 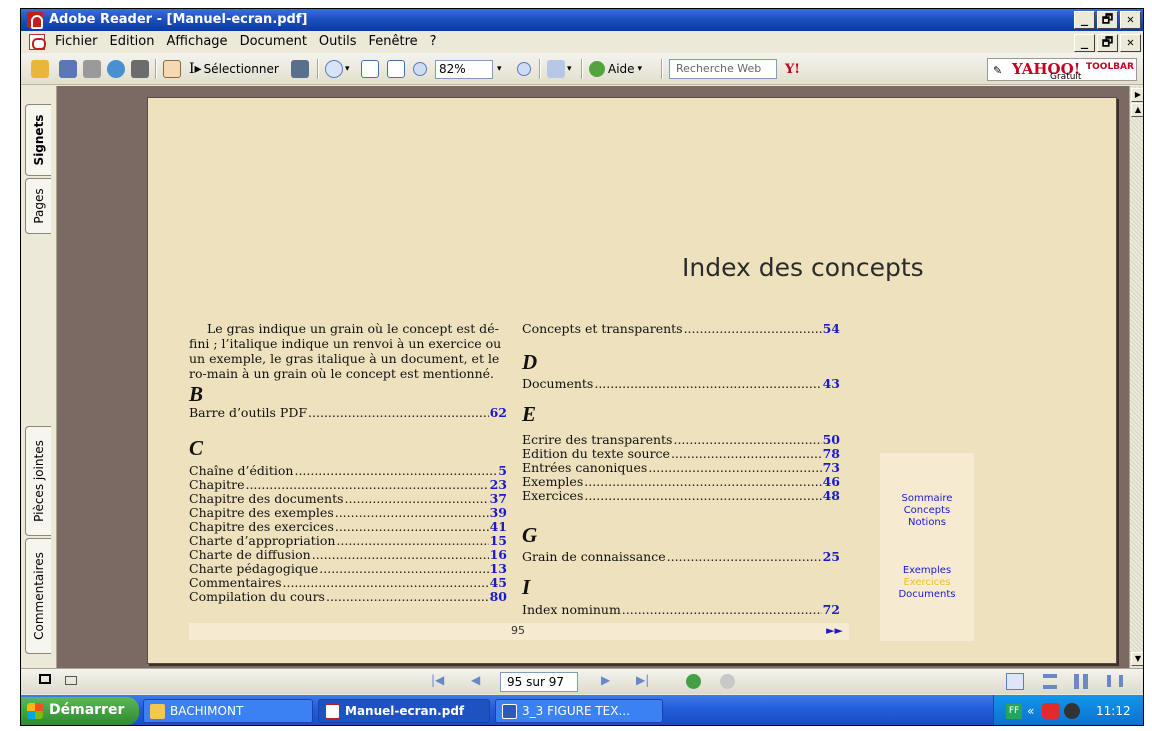 What do you see at coordinates (1107, 43) in the screenshot?
I see `doc-restore-button: 🗗` at bounding box center [1107, 43].